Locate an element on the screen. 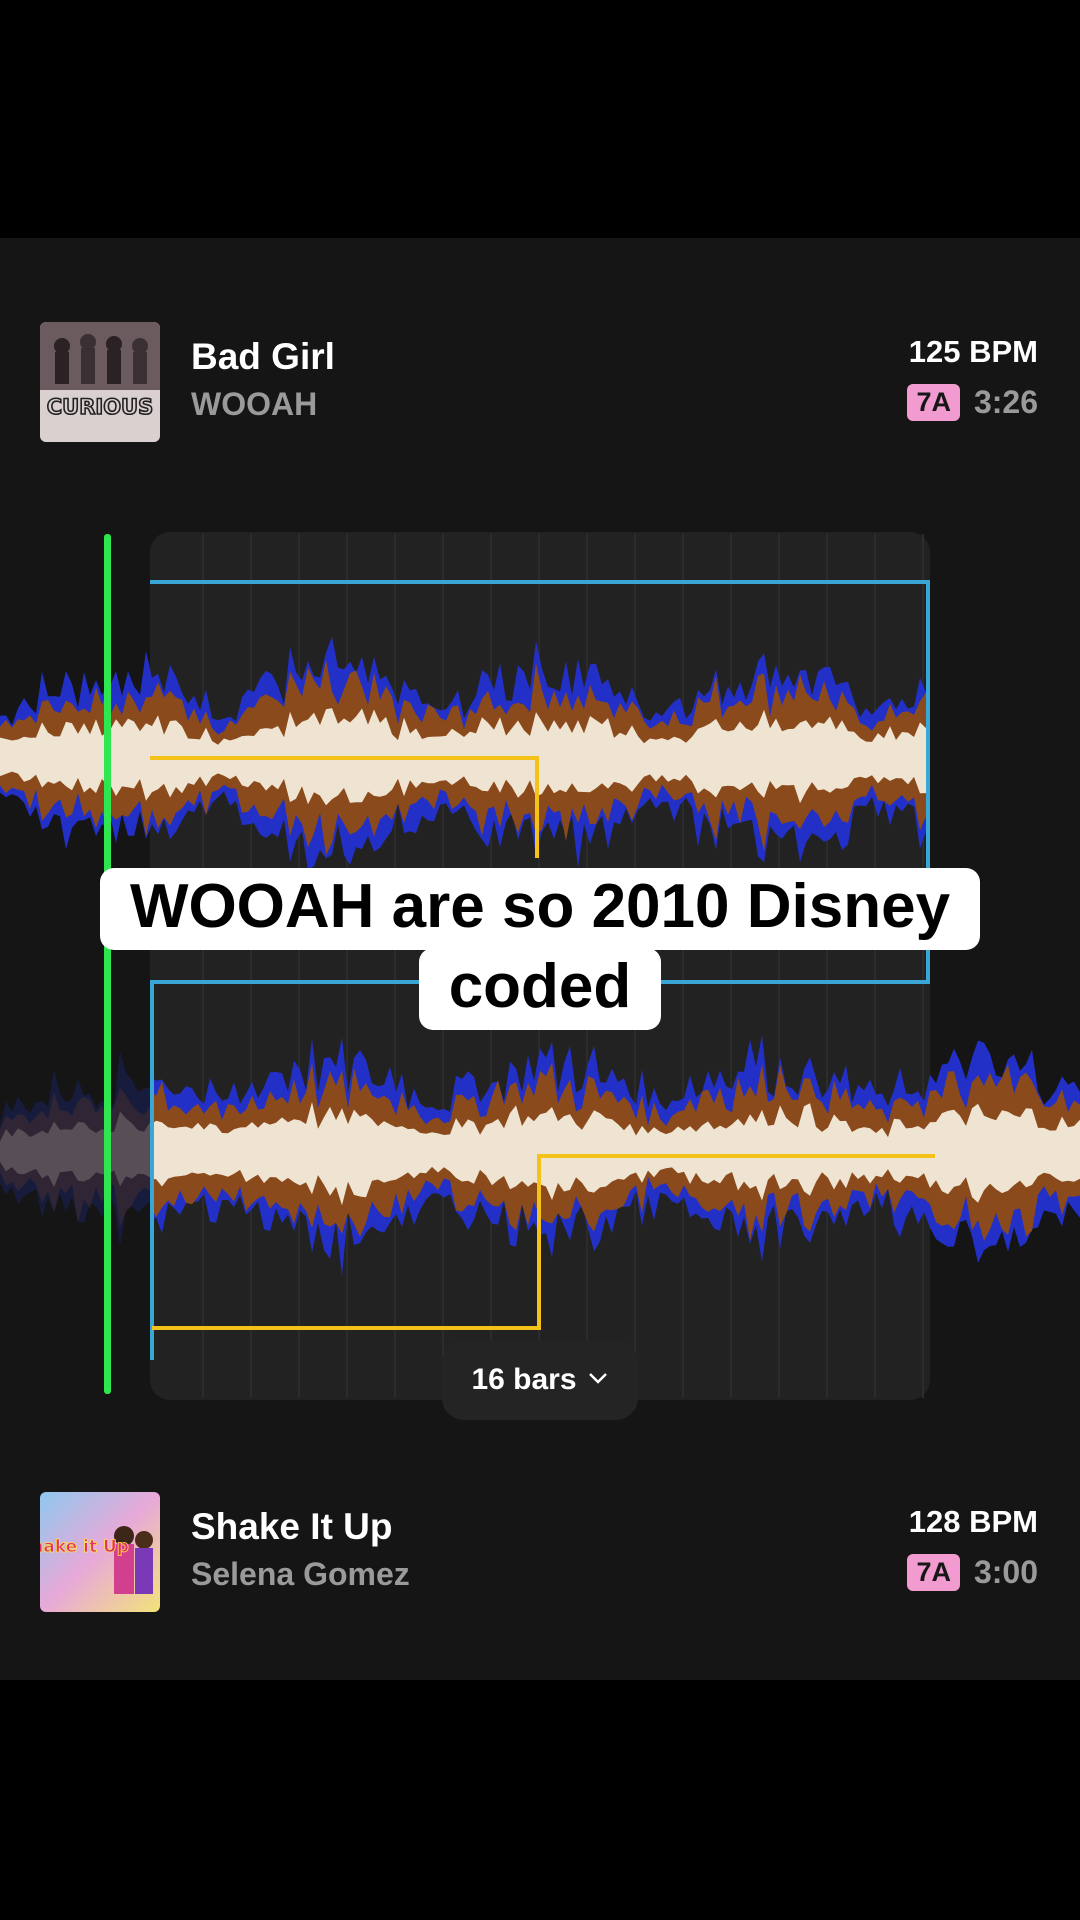 The width and height of the screenshot is (1080, 1920). album-art-bottom: Shake it Up is located at coordinates (100, 1552).